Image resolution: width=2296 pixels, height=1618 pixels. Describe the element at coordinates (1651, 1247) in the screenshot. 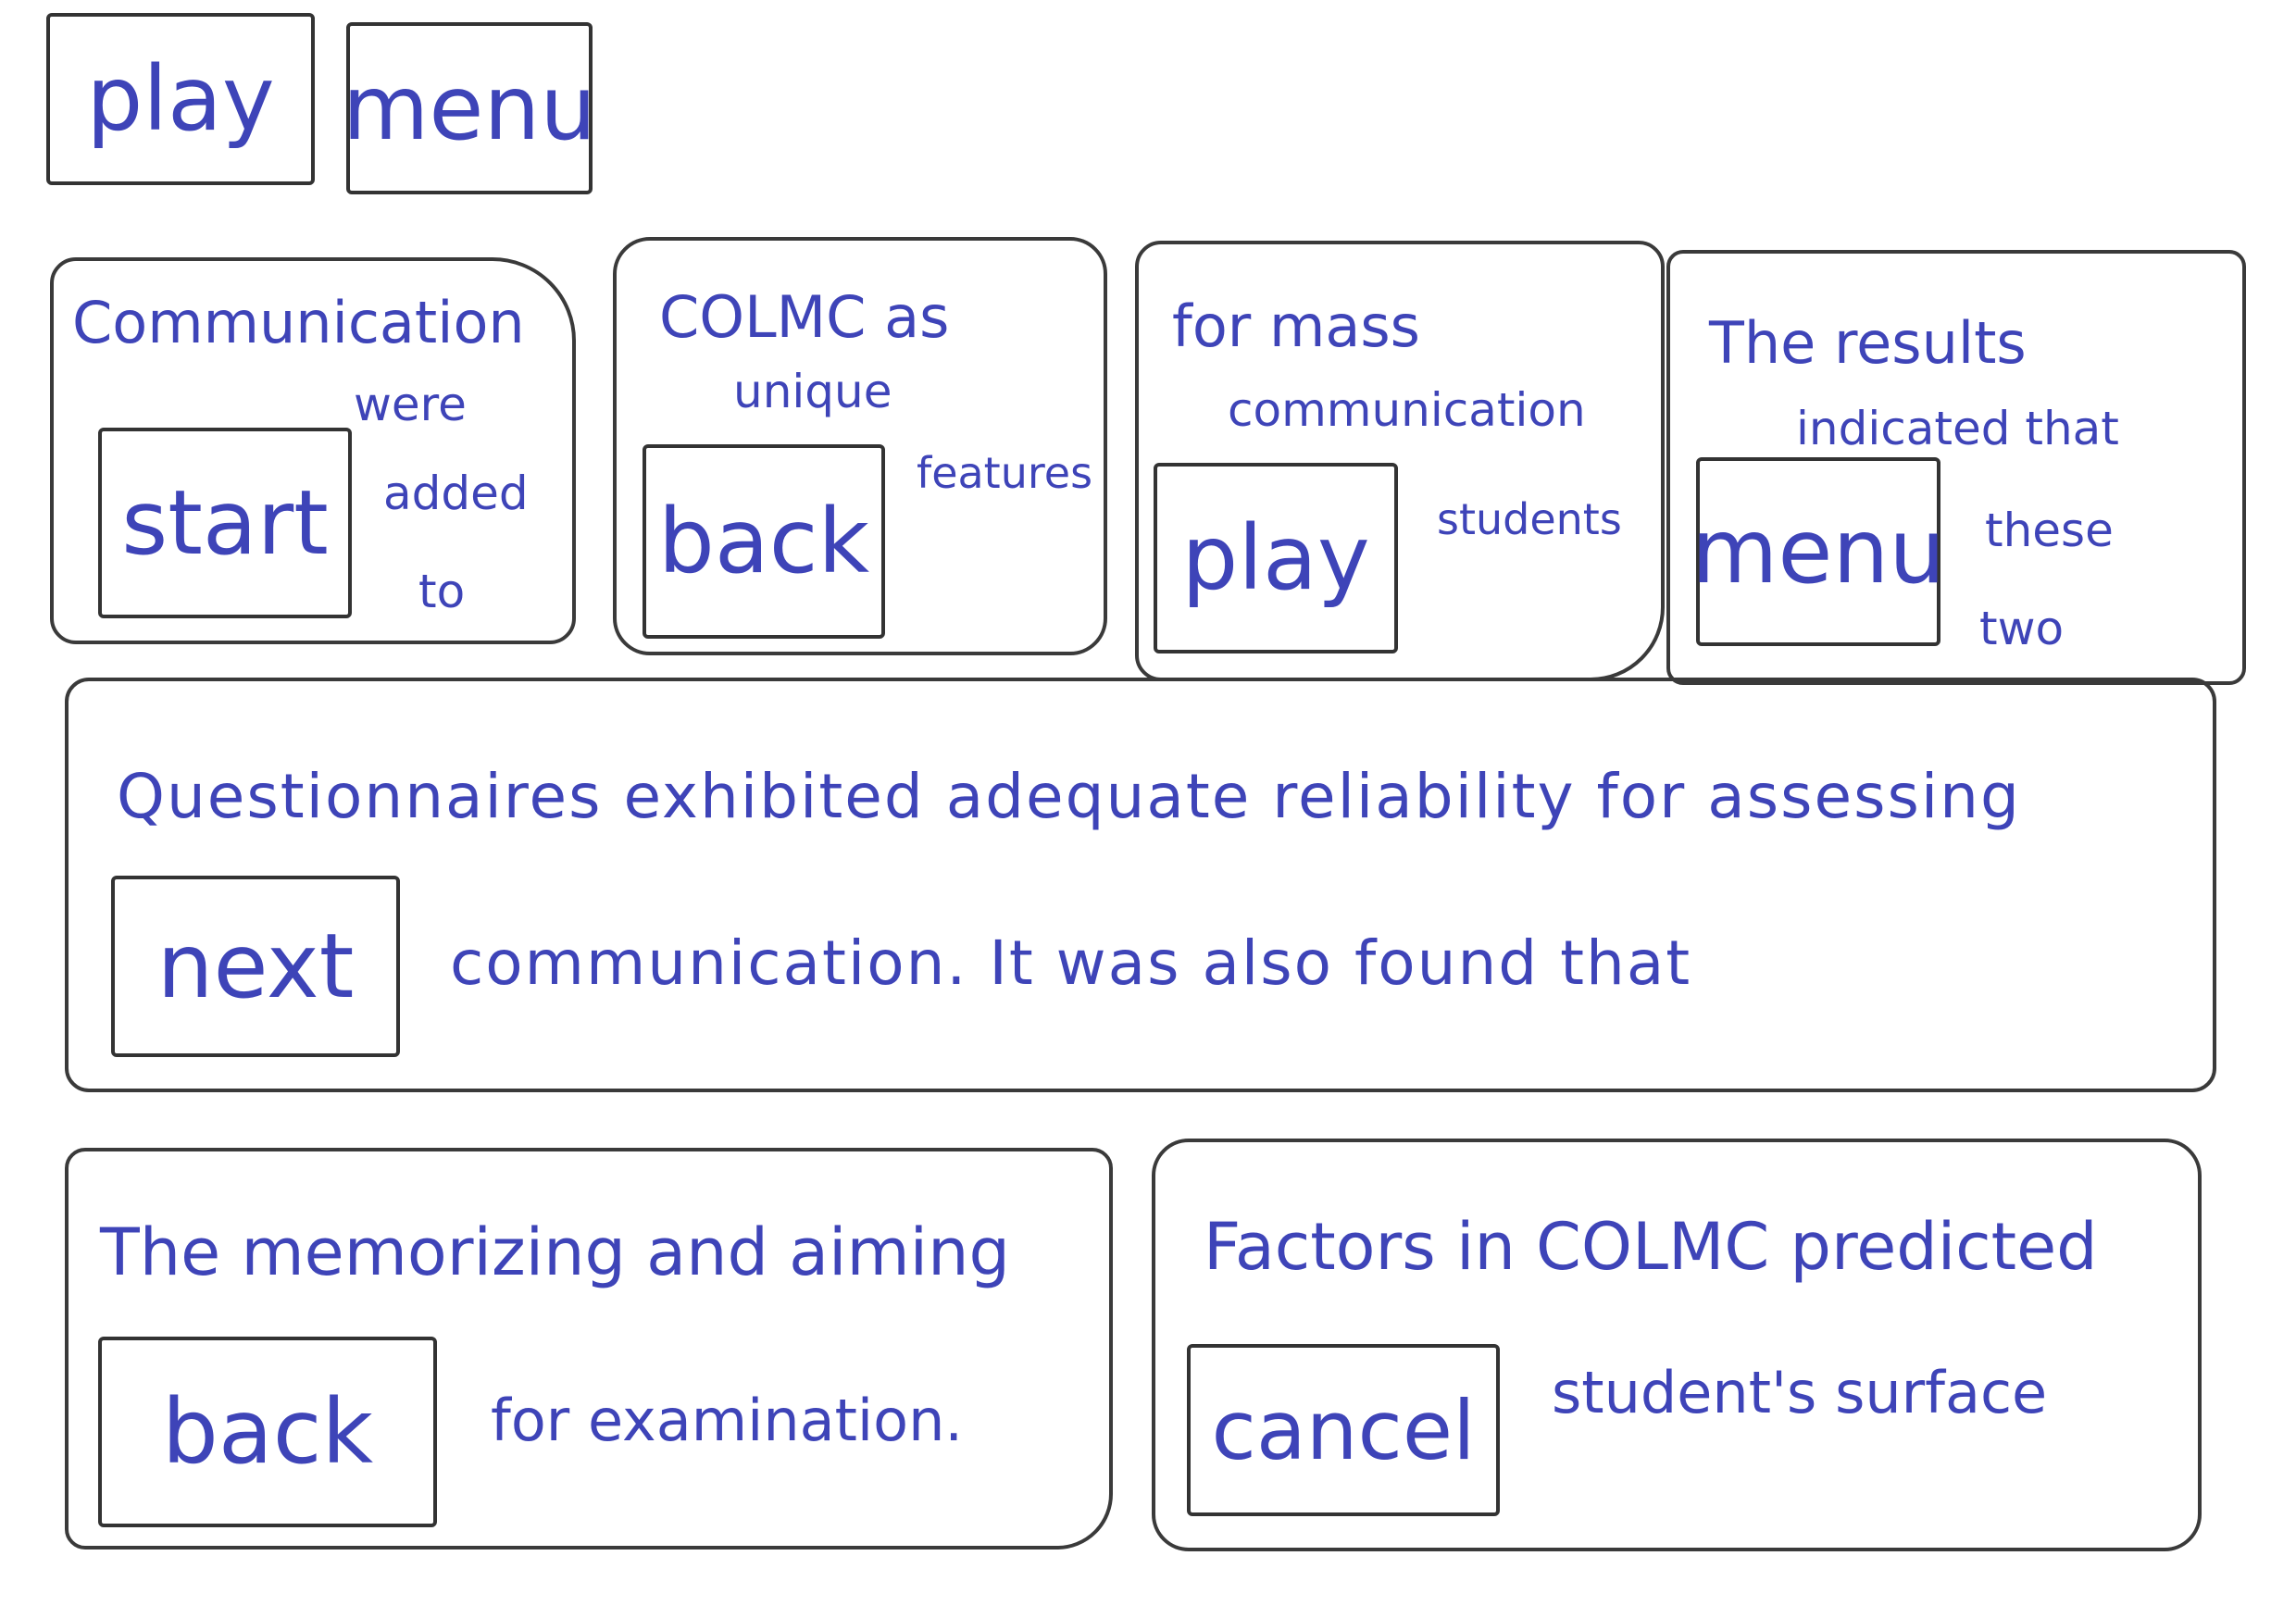

I see `bottom-right-line1: Factors in COLMC predicted` at that location.